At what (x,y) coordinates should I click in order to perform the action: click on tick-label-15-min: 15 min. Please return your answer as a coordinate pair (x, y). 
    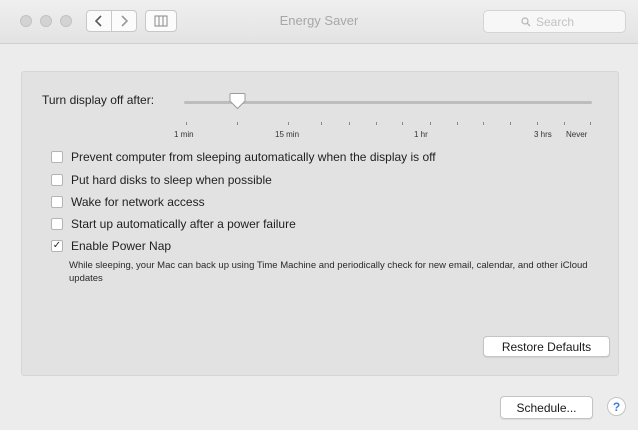
    Looking at the image, I should click on (287, 134).